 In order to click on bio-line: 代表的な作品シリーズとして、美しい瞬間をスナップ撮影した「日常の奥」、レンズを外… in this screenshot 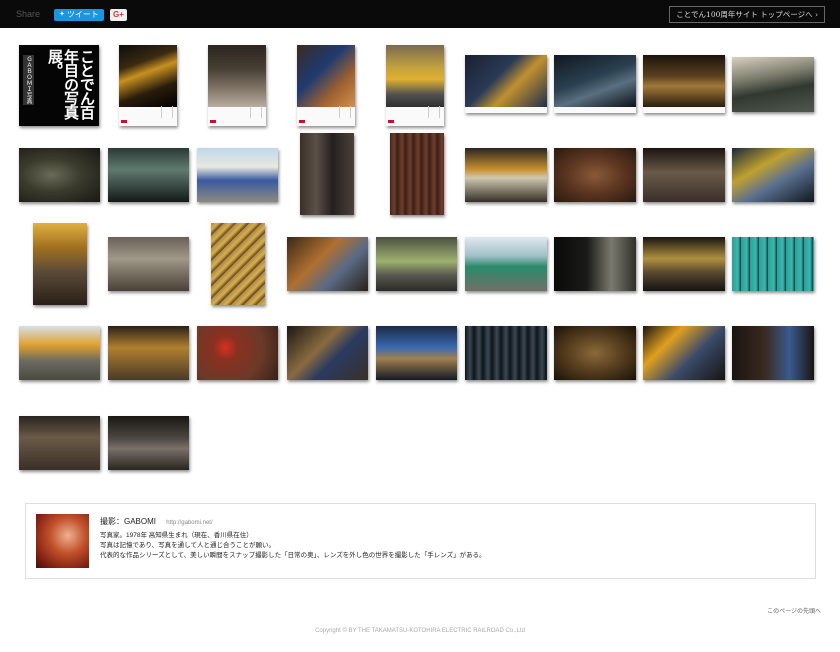, I will do `click(293, 555)`.